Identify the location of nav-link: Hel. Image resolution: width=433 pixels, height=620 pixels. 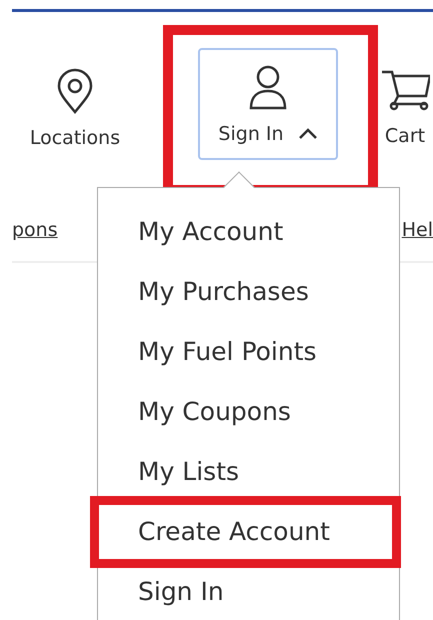
(417, 230).